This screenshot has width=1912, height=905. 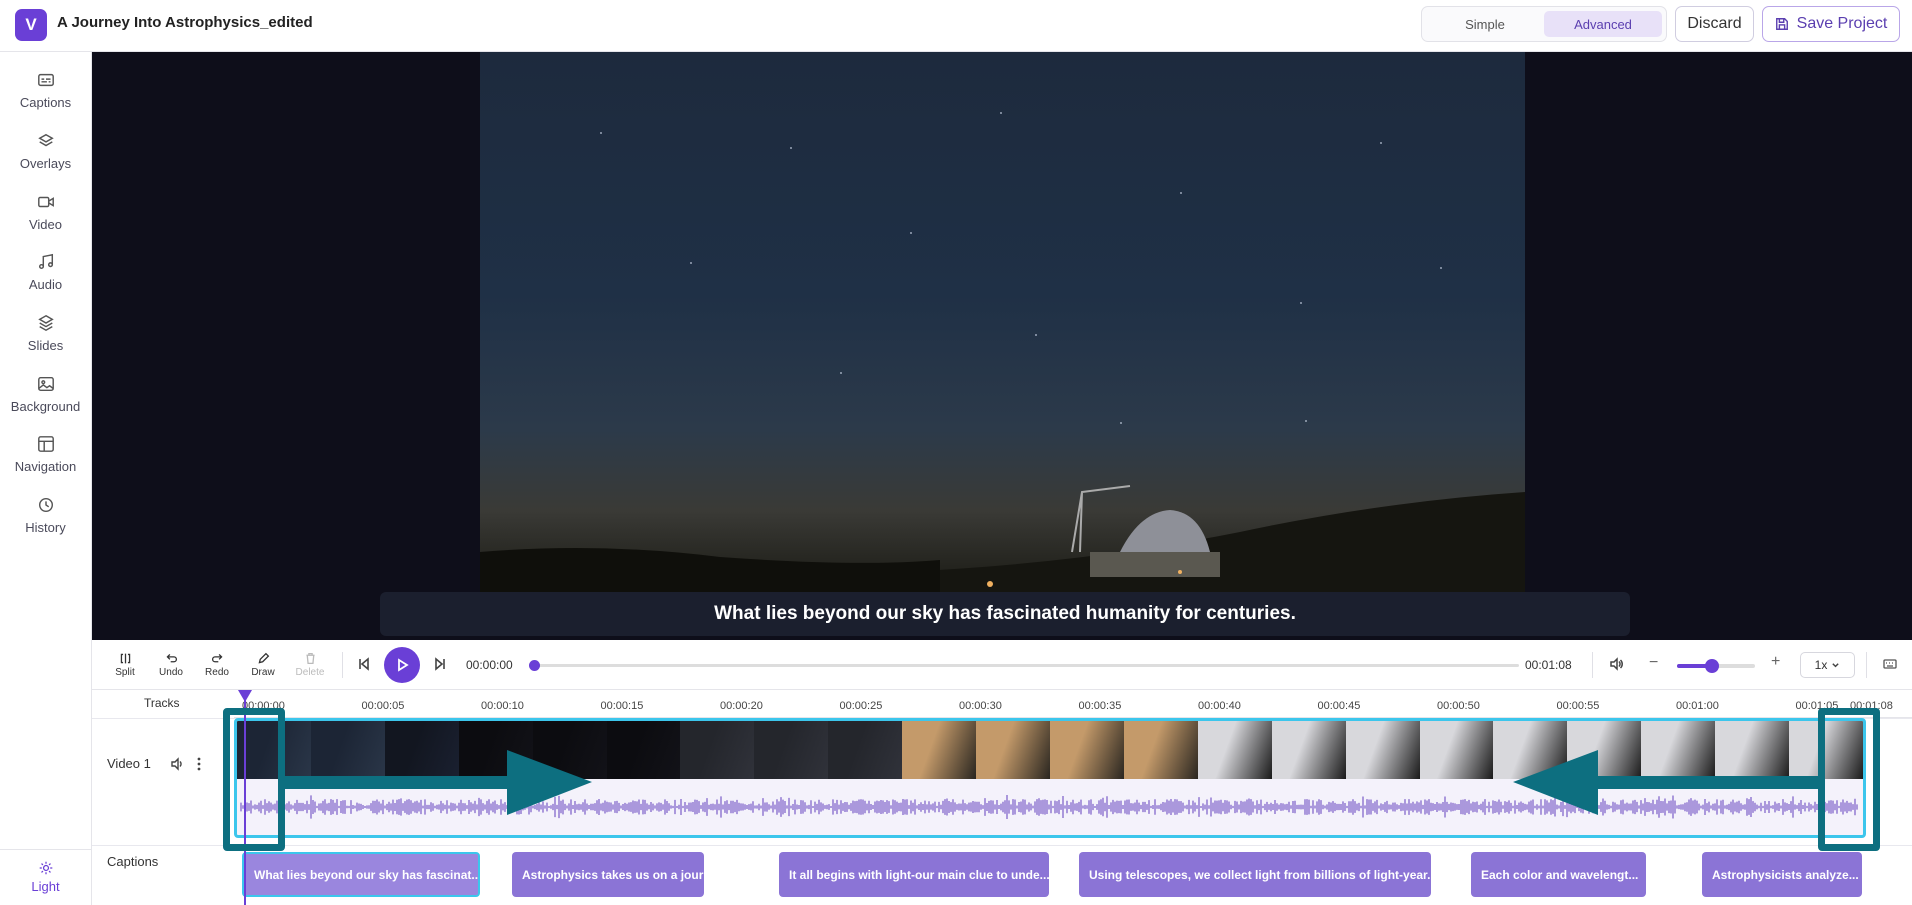 I want to click on trash-icon, so click(x=310, y=658).